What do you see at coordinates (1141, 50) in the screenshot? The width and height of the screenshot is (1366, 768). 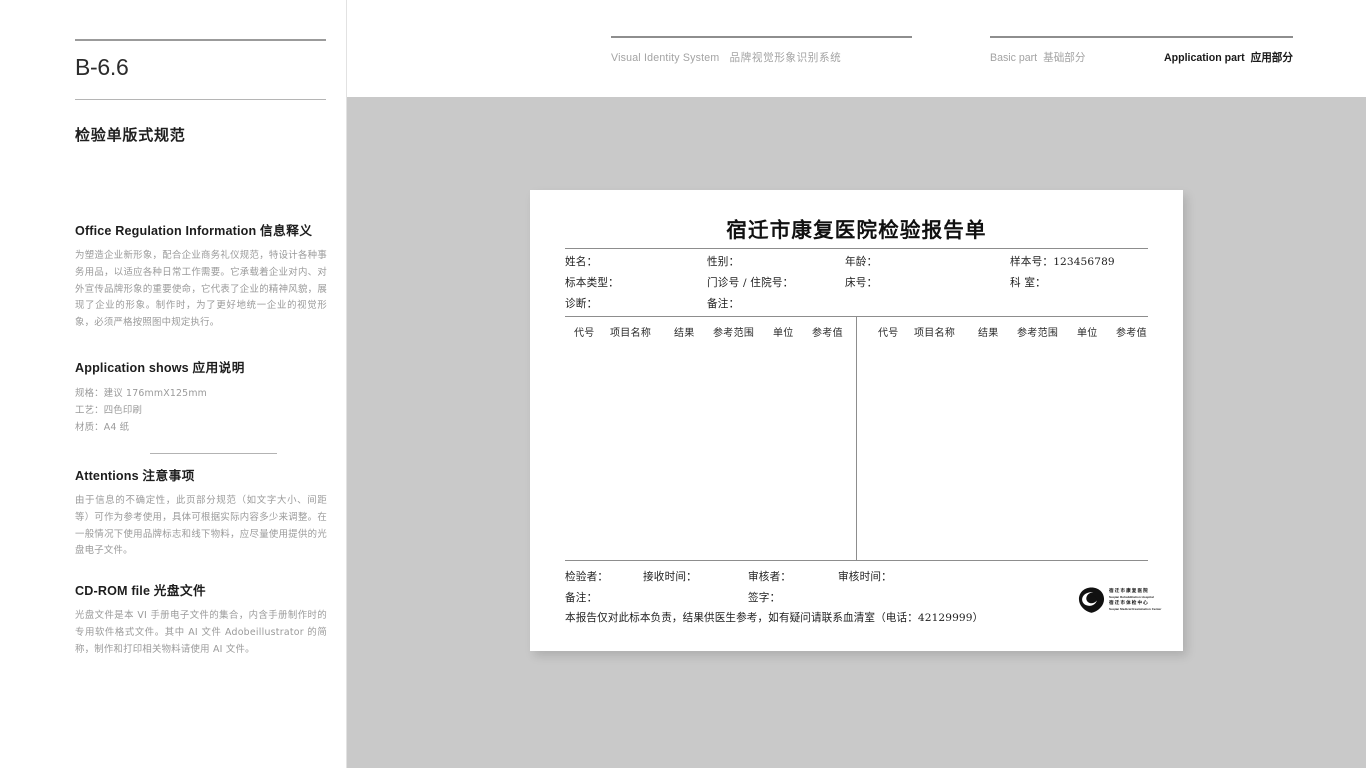 I see `header-parts-group: Basic part 基础部分 Application part 应用部分` at bounding box center [1141, 50].